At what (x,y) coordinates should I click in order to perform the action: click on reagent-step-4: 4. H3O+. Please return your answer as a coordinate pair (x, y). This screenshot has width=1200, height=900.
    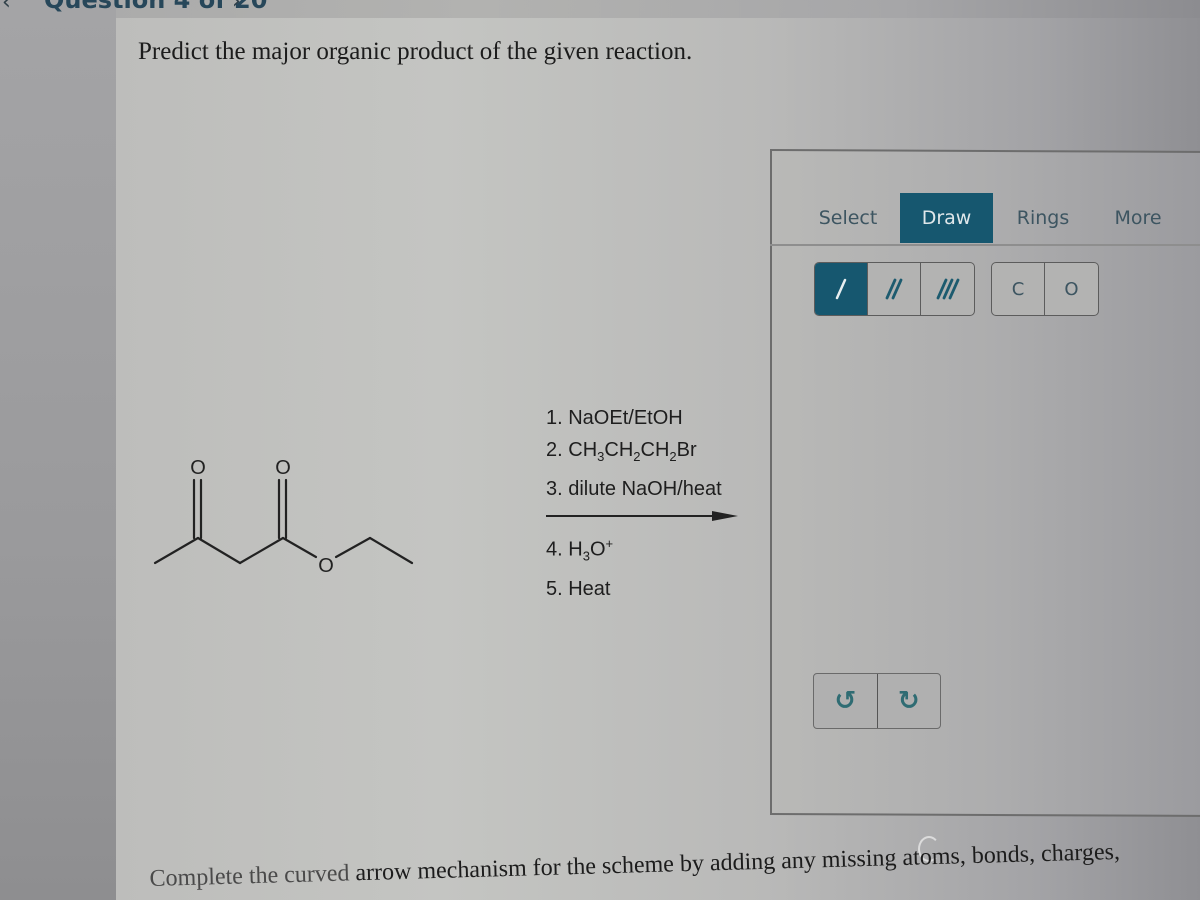
    Looking at the image, I should click on (656, 550).